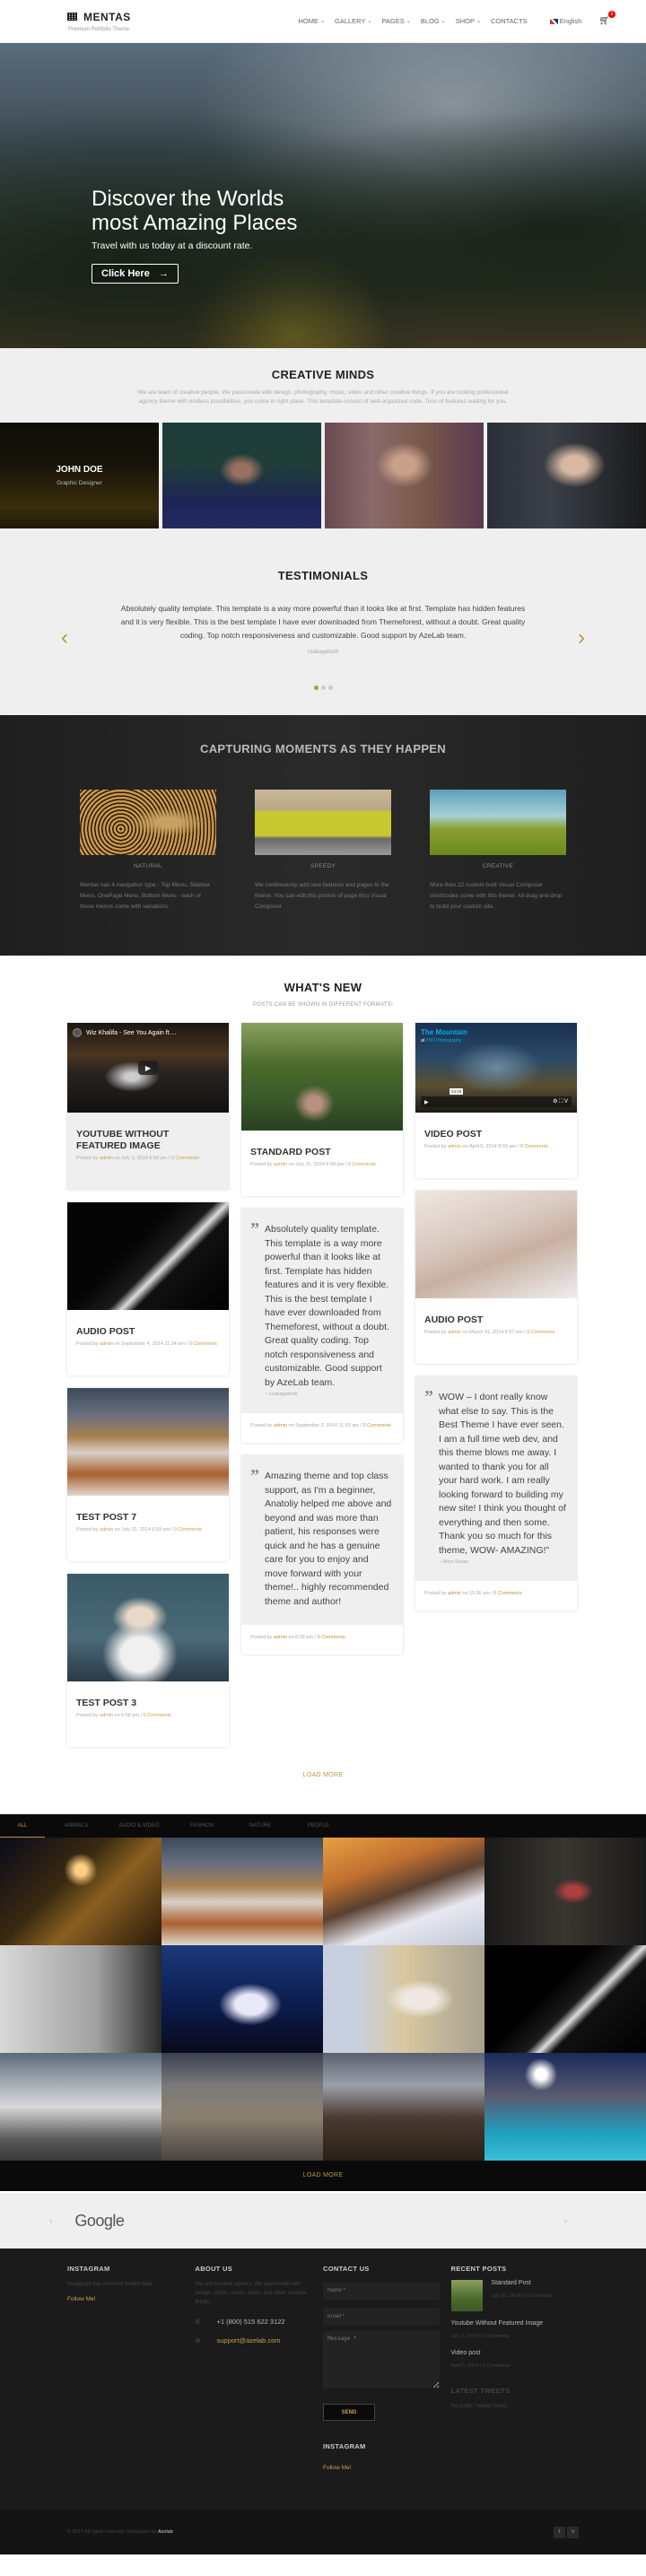 The width and height of the screenshot is (646, 2576). What do you see at coordinates (88, 1158) in the screenshot?
I see `meta-prefix: Posted by` at bounding box center [88, 1158].